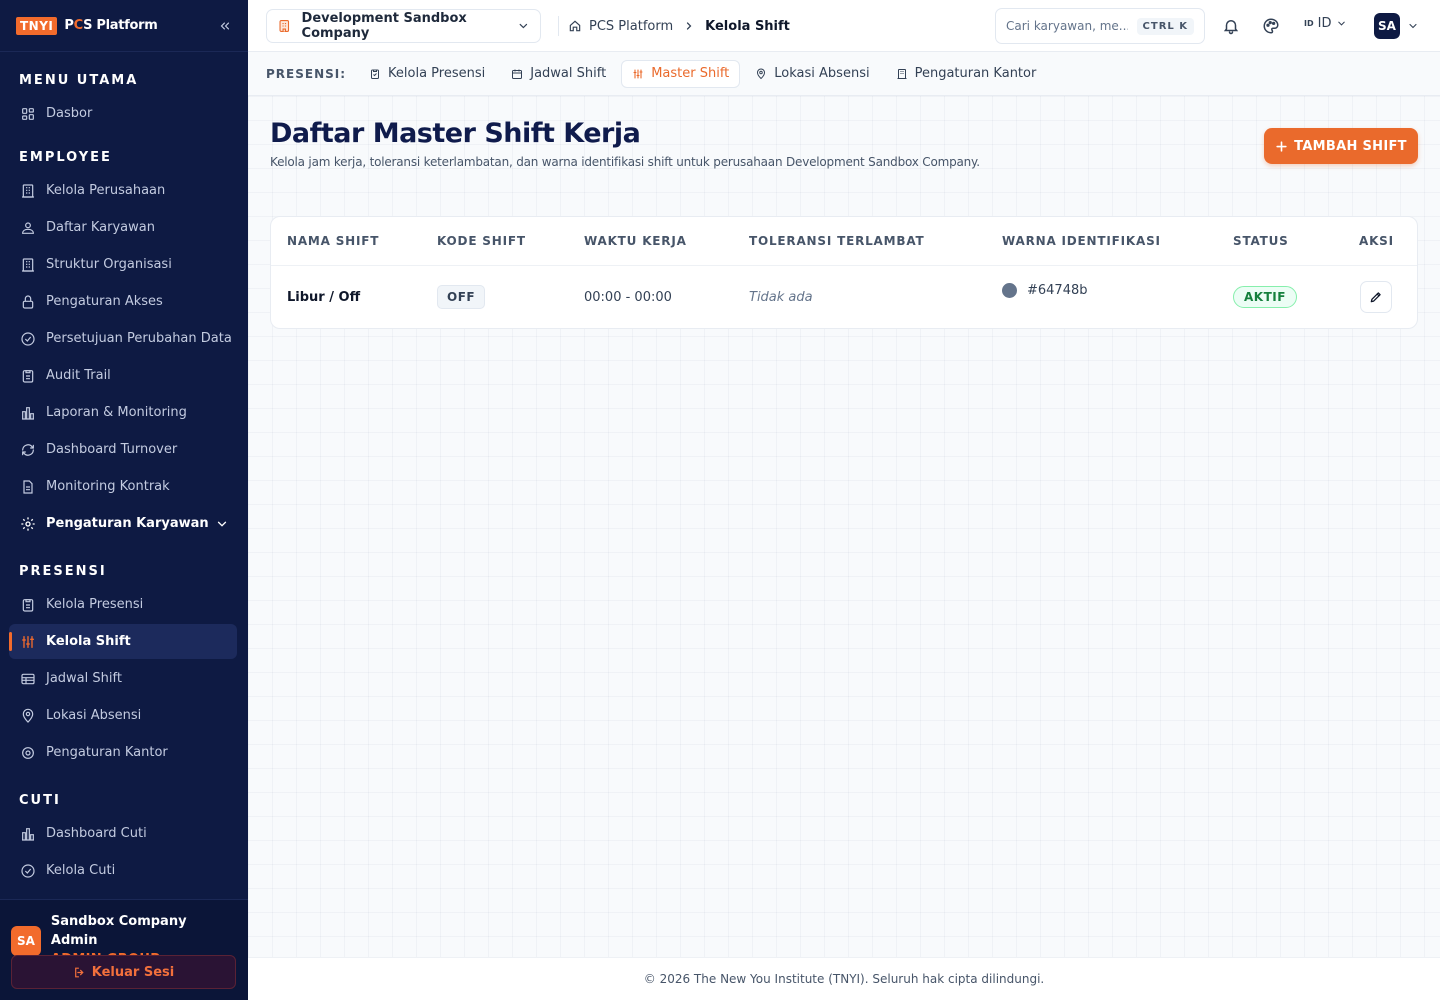 The image size is (1440, 1000). I want to click on breadcrumb: PCS Platform Kelola Shift, so click(674, 26).